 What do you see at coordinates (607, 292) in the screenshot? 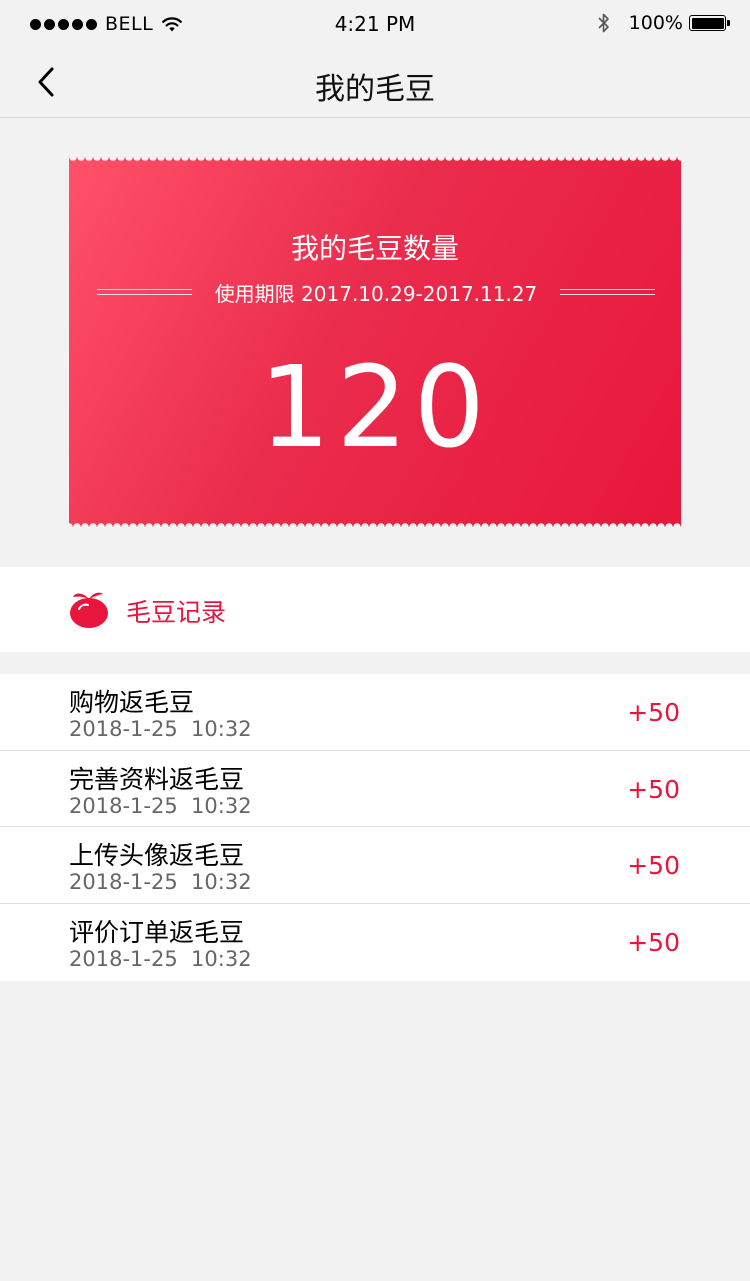
I see `divider-right` at bounding box center [607, 292].